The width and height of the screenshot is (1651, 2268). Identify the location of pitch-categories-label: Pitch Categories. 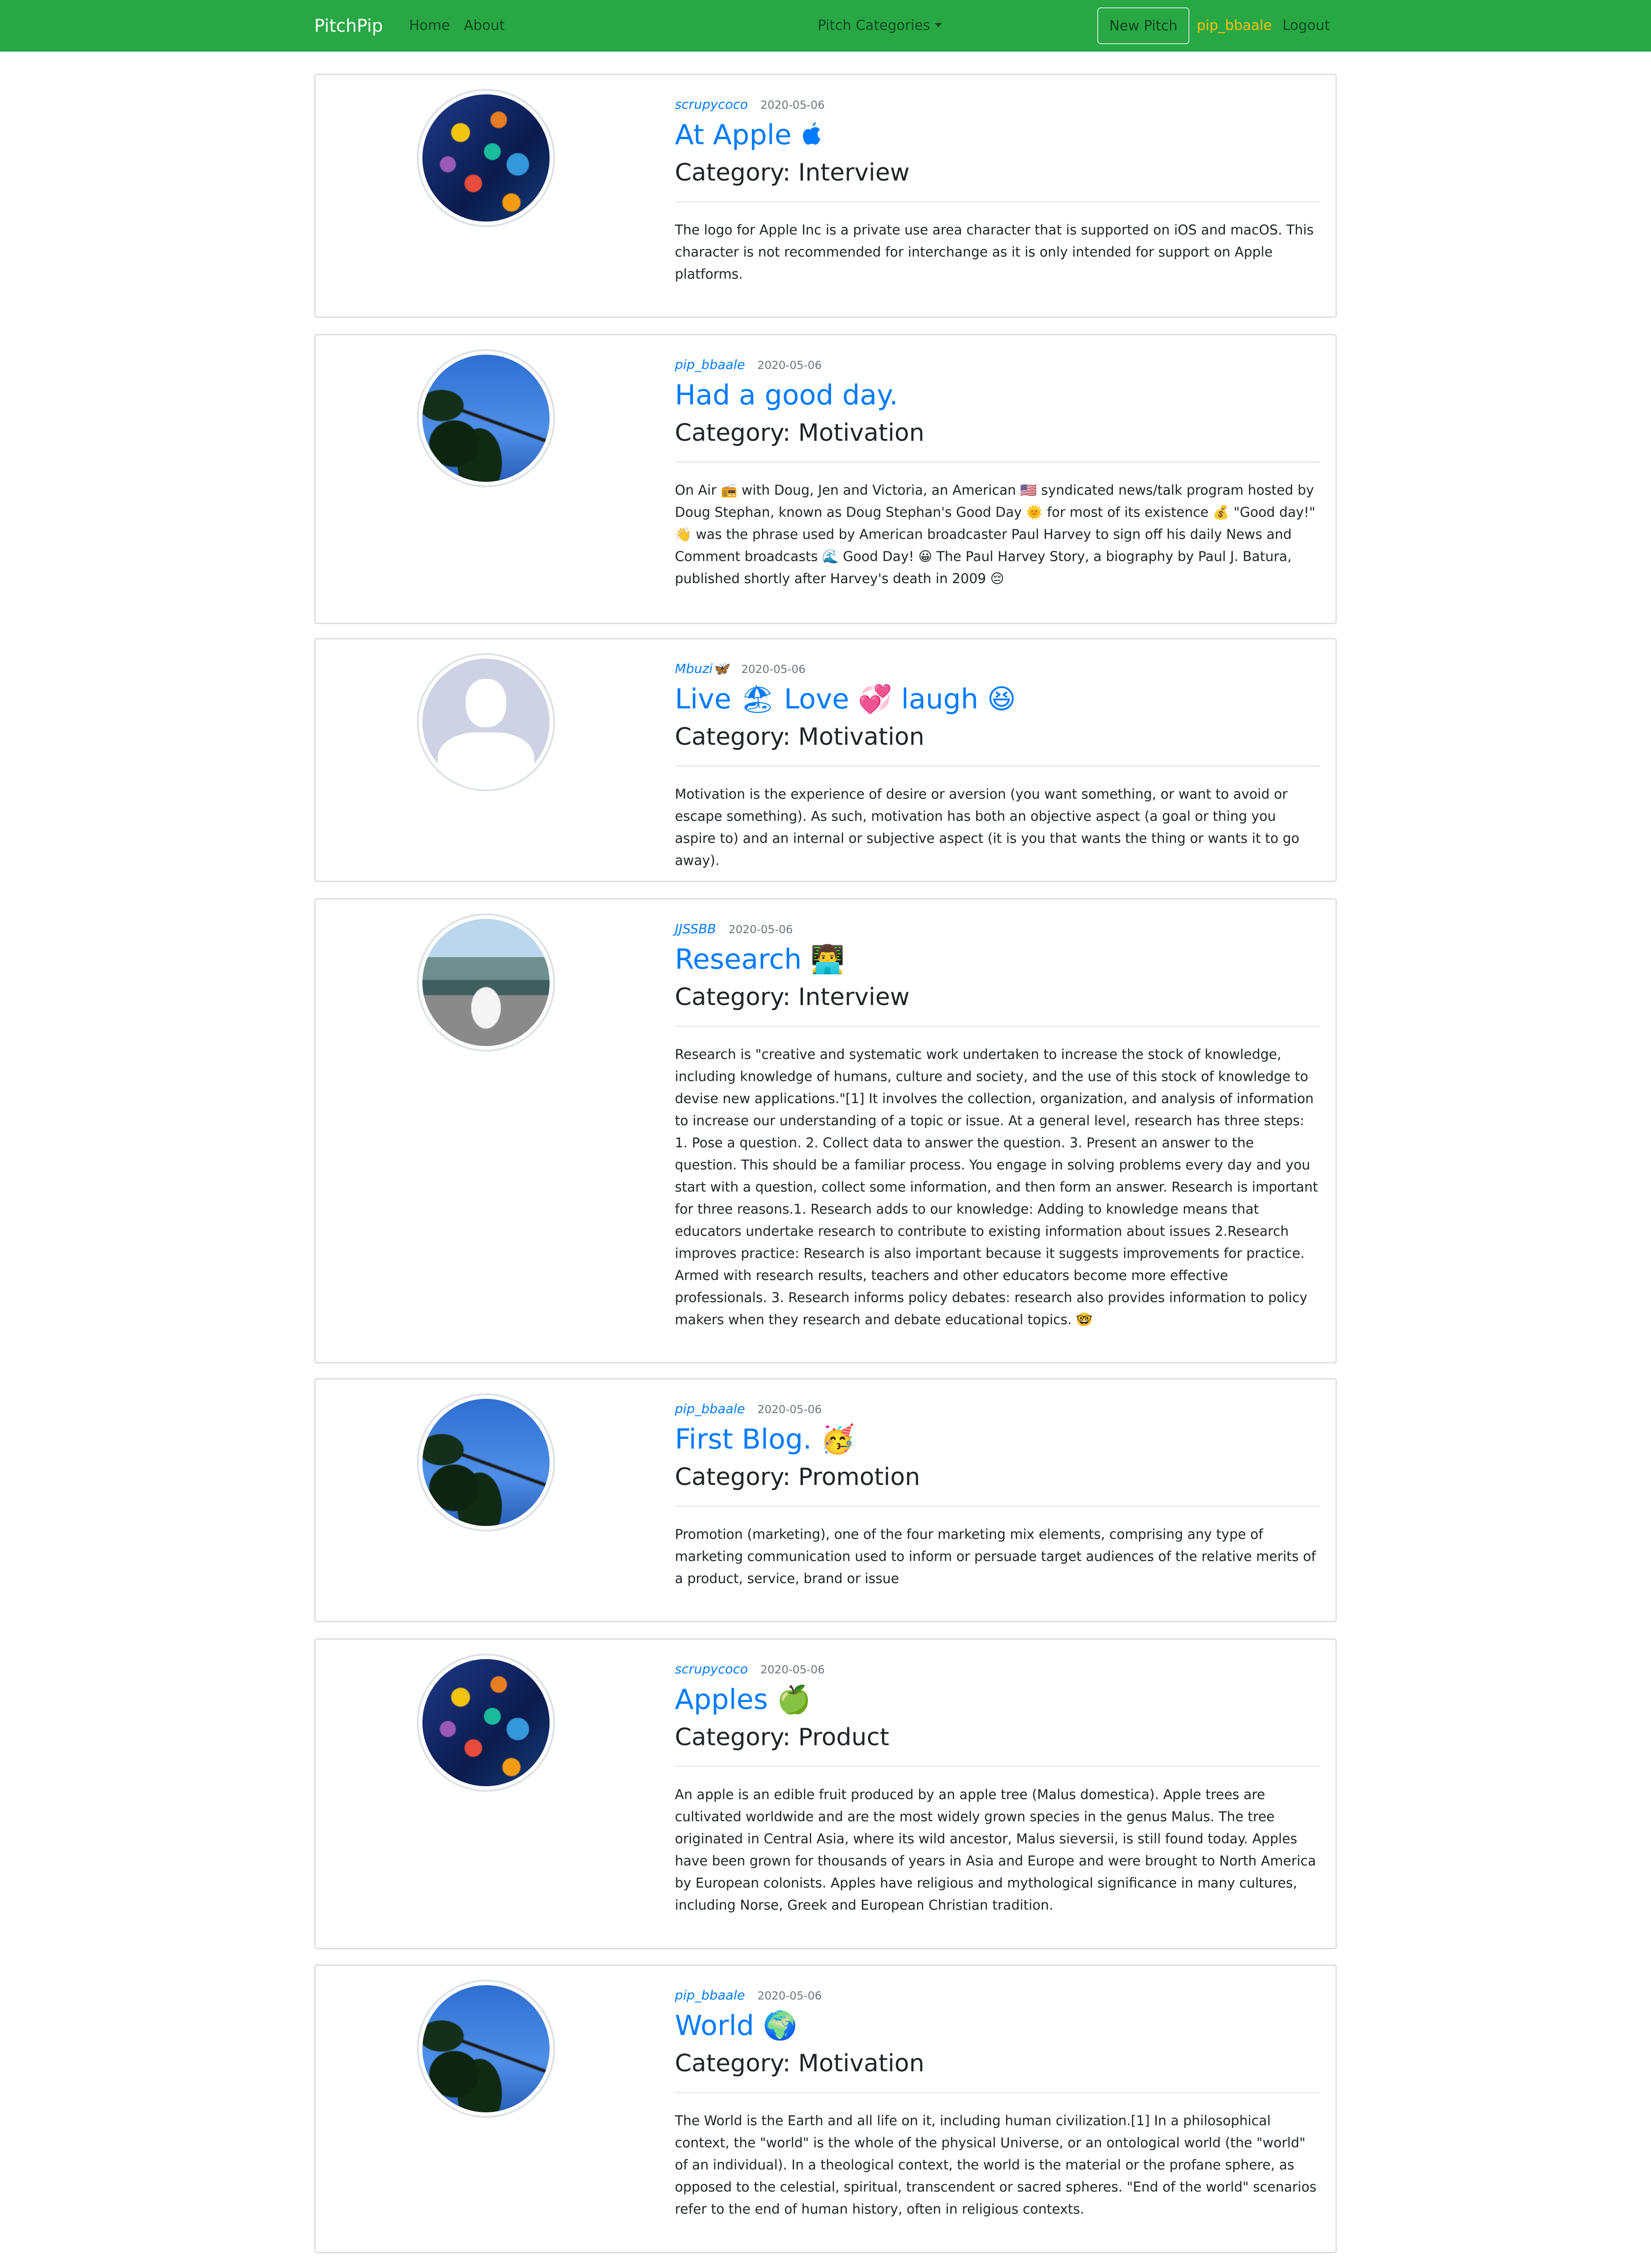
(874, 26).